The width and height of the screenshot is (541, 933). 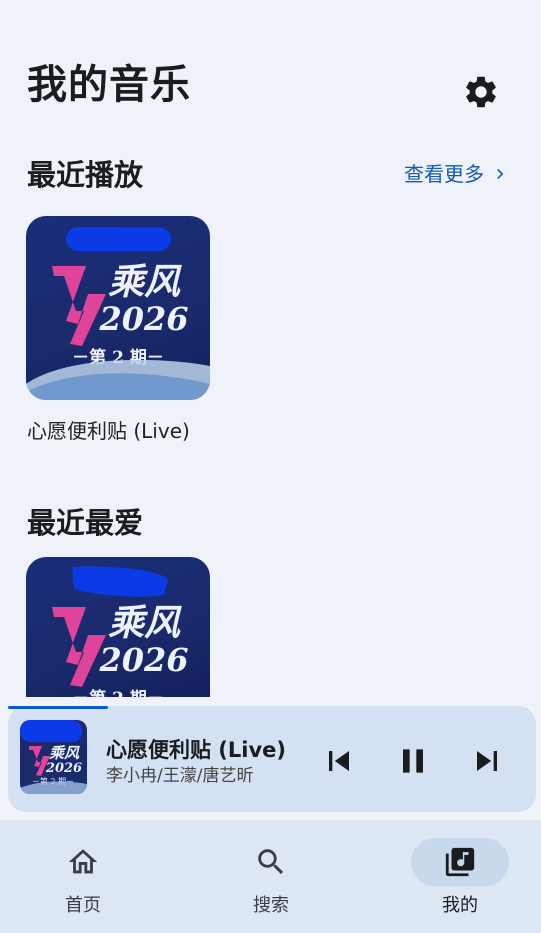 I want to click on pause-button, so click(x=413, y=761).